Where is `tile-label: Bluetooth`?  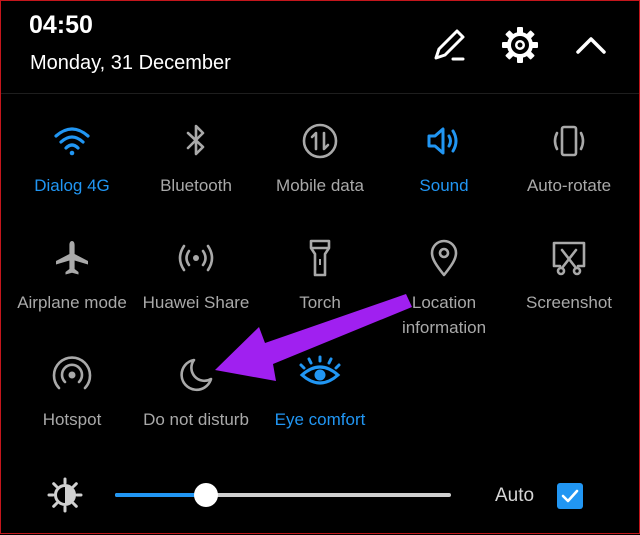
tile-label: Bluetooth is located at coordinates (196, 185).